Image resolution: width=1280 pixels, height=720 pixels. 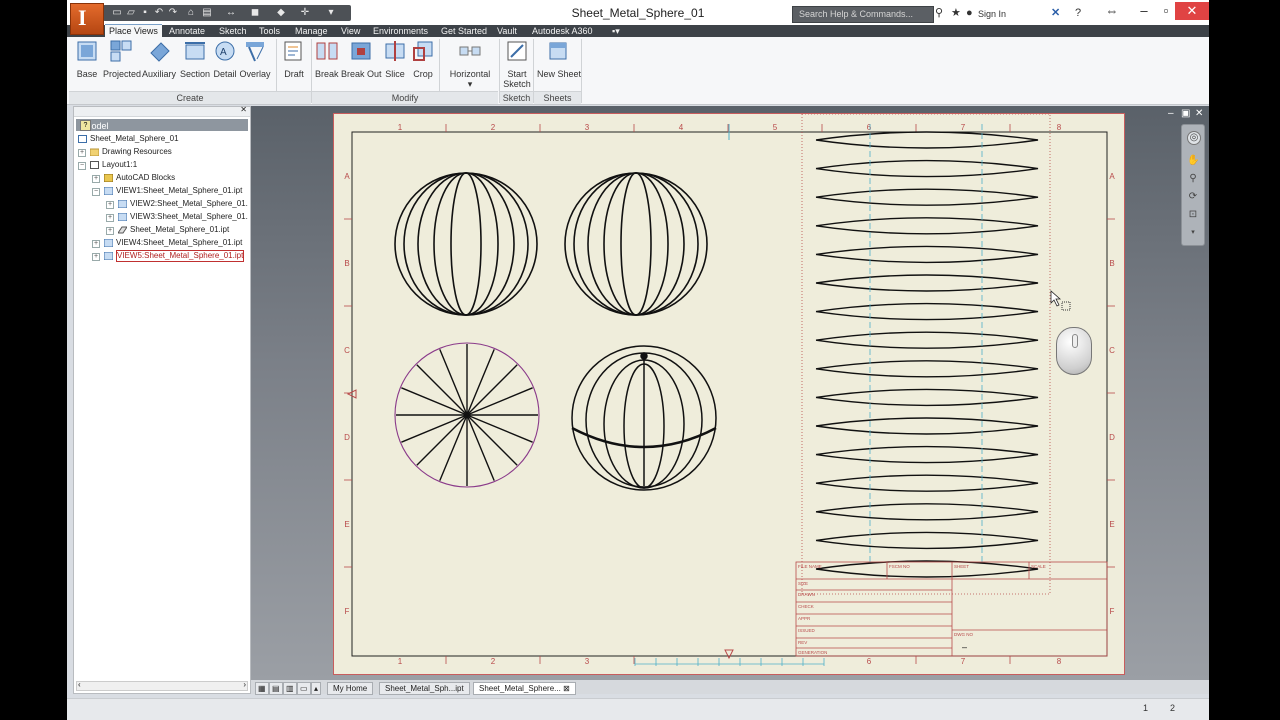 I want to click on view-icon, so click(x=108, y=256).